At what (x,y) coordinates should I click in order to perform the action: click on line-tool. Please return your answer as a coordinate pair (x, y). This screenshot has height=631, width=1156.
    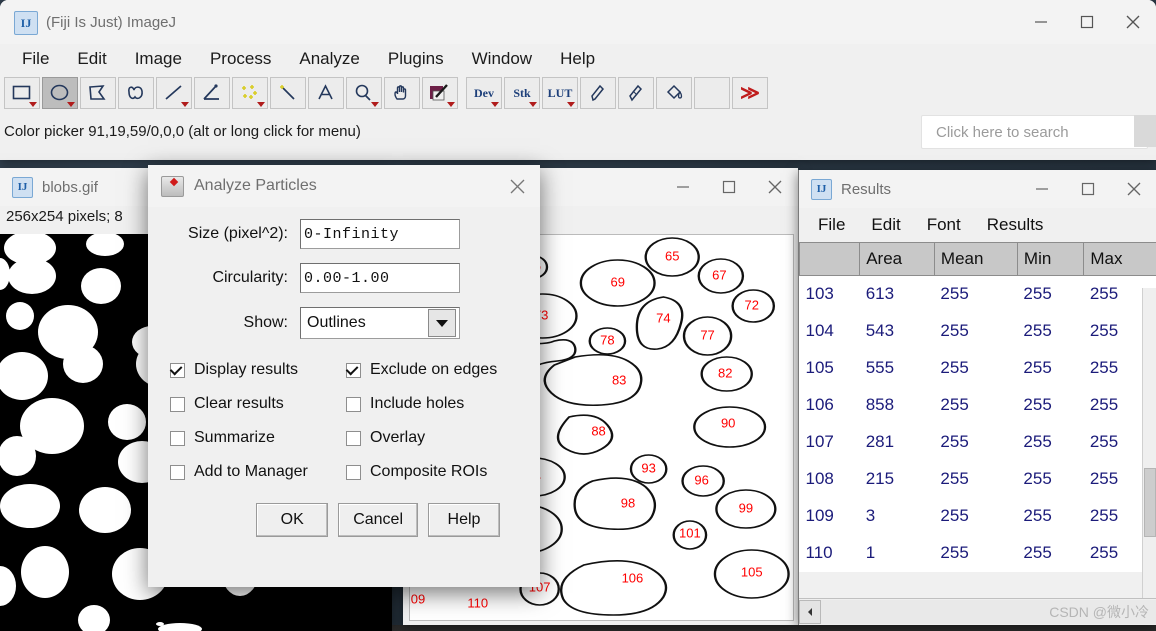
    Looking at the image, I should click on (174, 93).